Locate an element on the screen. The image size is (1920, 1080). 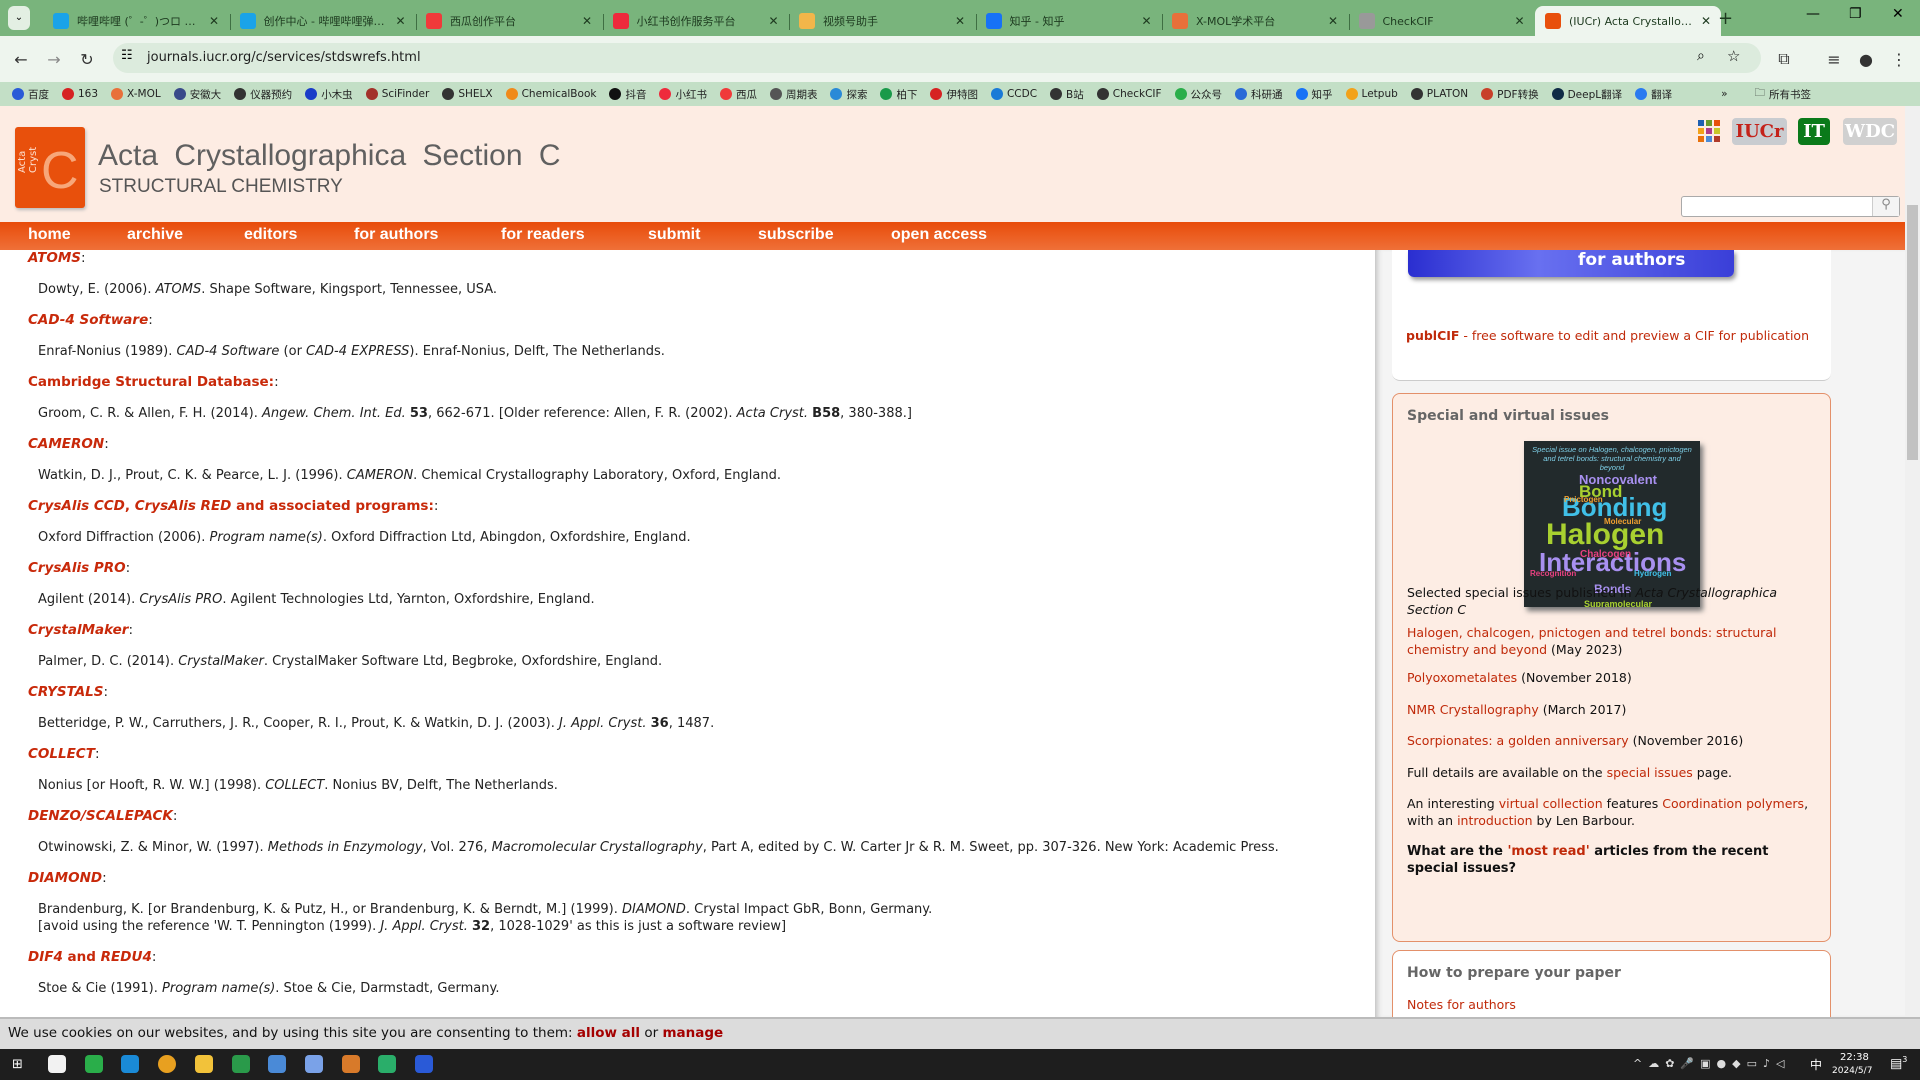
bookmark-item: 百度 is located at coordinates (30, 94).